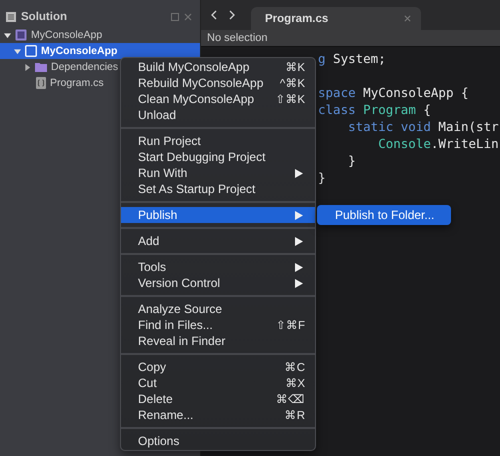  Describe the element at coordinates (218, 415) in the screenshot. I see `menu-item: Rename... ⌘R` at that location.